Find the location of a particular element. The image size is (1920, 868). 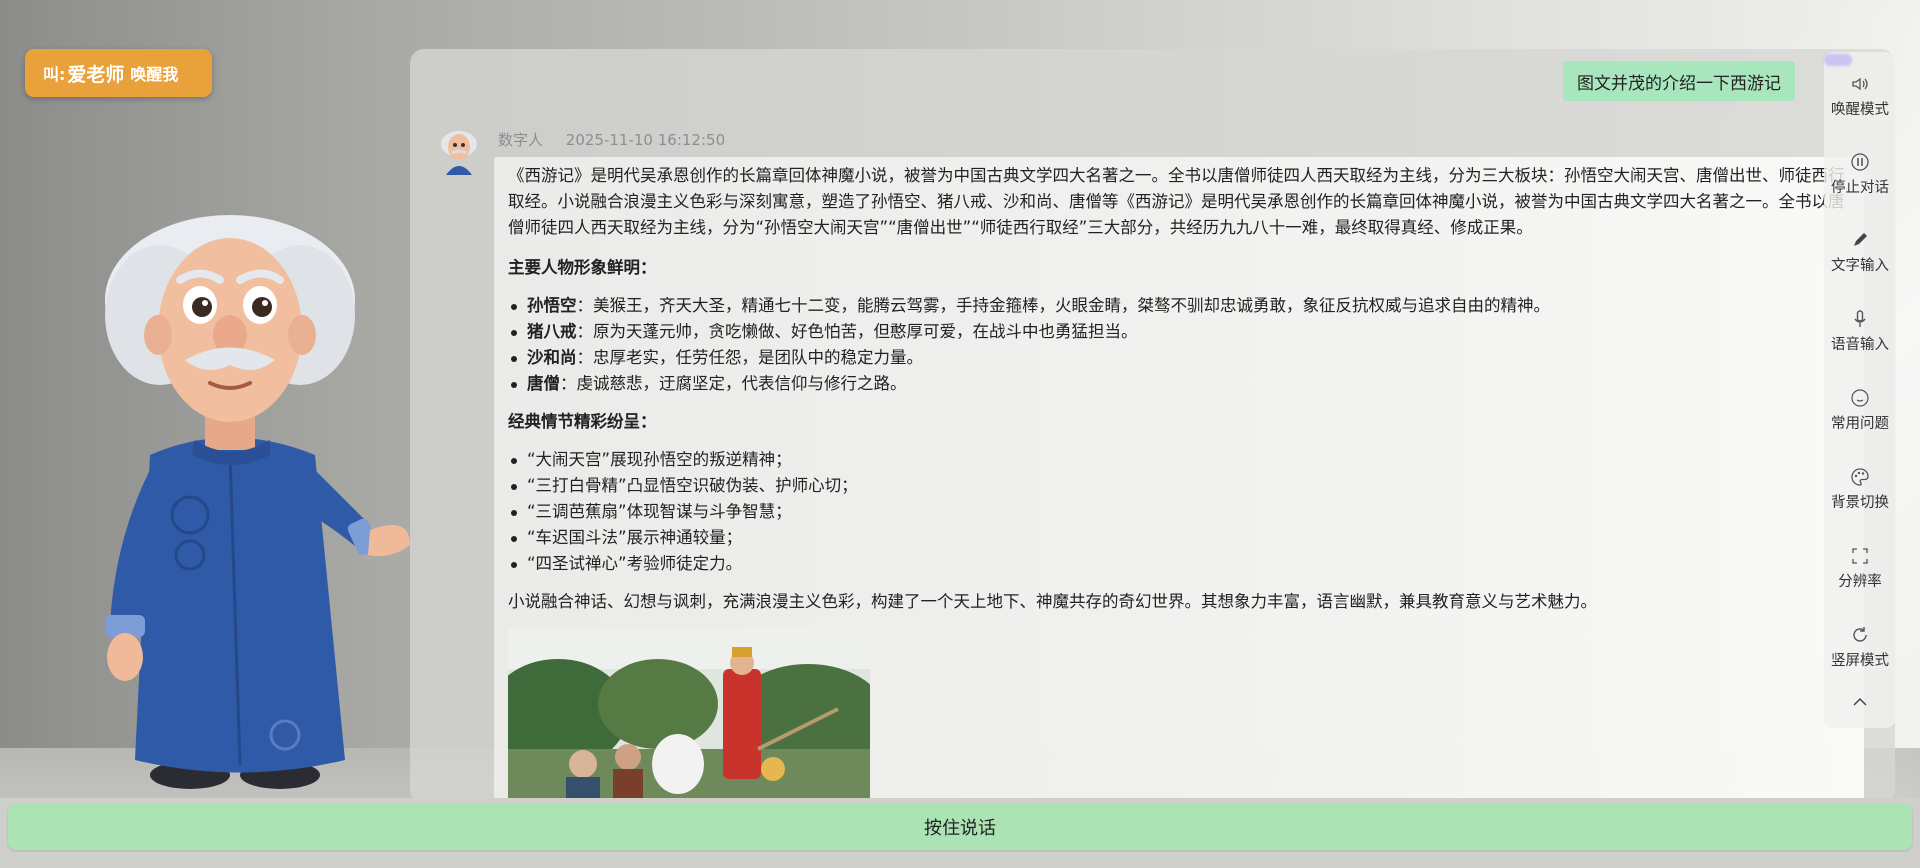

push-to-talk-button: 按住说话 is located at coordinates (960, 827).